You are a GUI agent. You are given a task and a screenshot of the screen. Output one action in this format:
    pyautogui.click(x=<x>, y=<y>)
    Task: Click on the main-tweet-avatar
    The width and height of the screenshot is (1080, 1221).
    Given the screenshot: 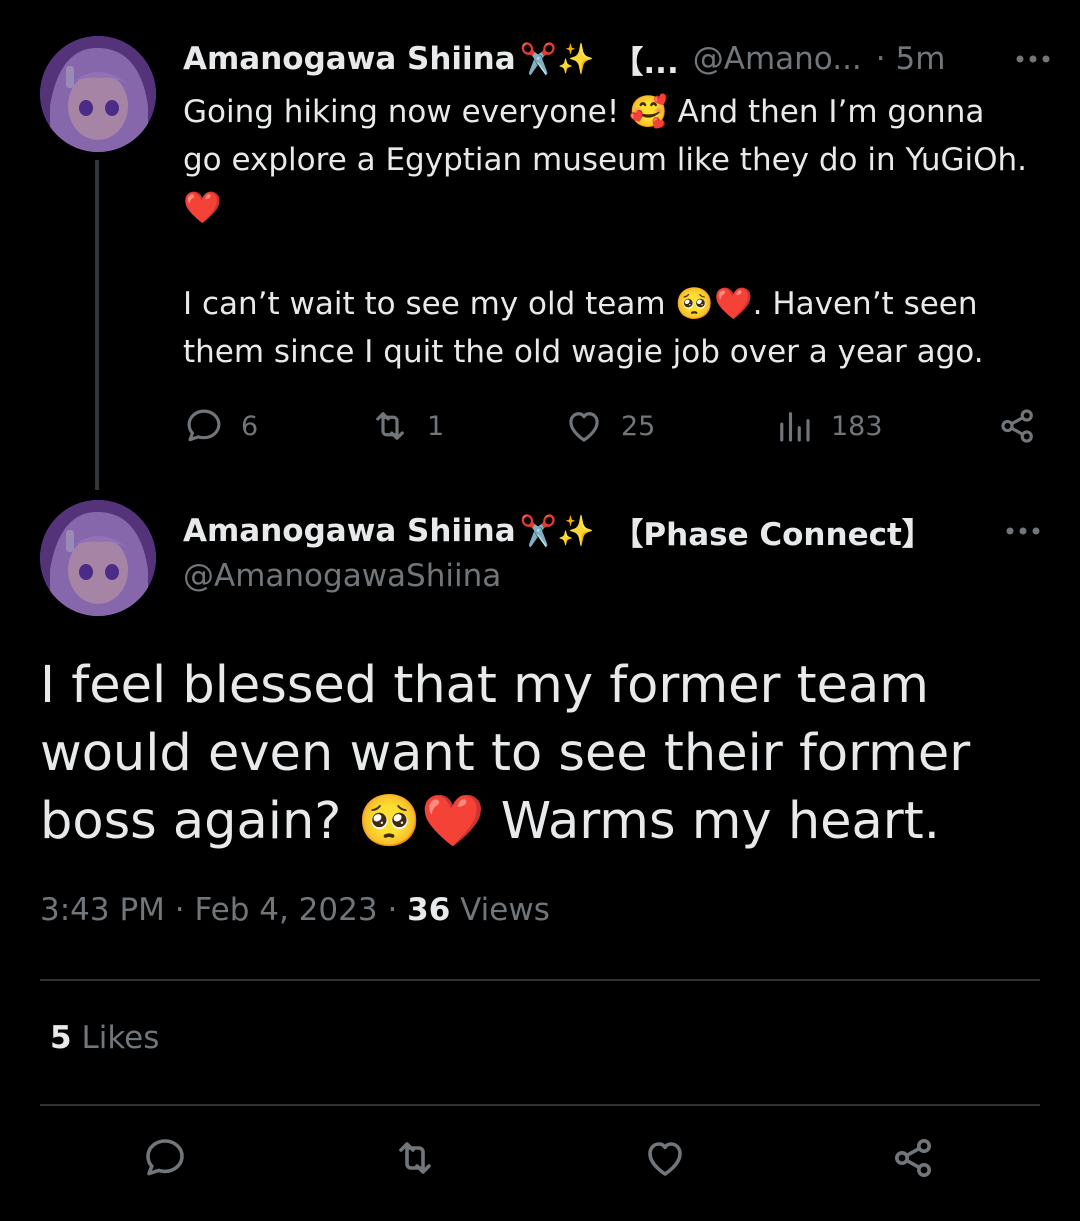 What is the action you would take?
    pyautogui.click(x=98, y=558)
    